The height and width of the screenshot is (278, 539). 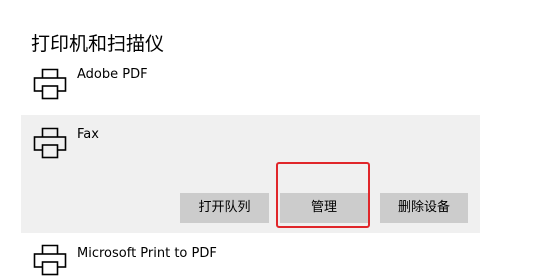 What do you see at coordinates (98, 44) in the screenshot?
I see `section-title: 打印机和扫描仪` at bounding box center [98, 44].